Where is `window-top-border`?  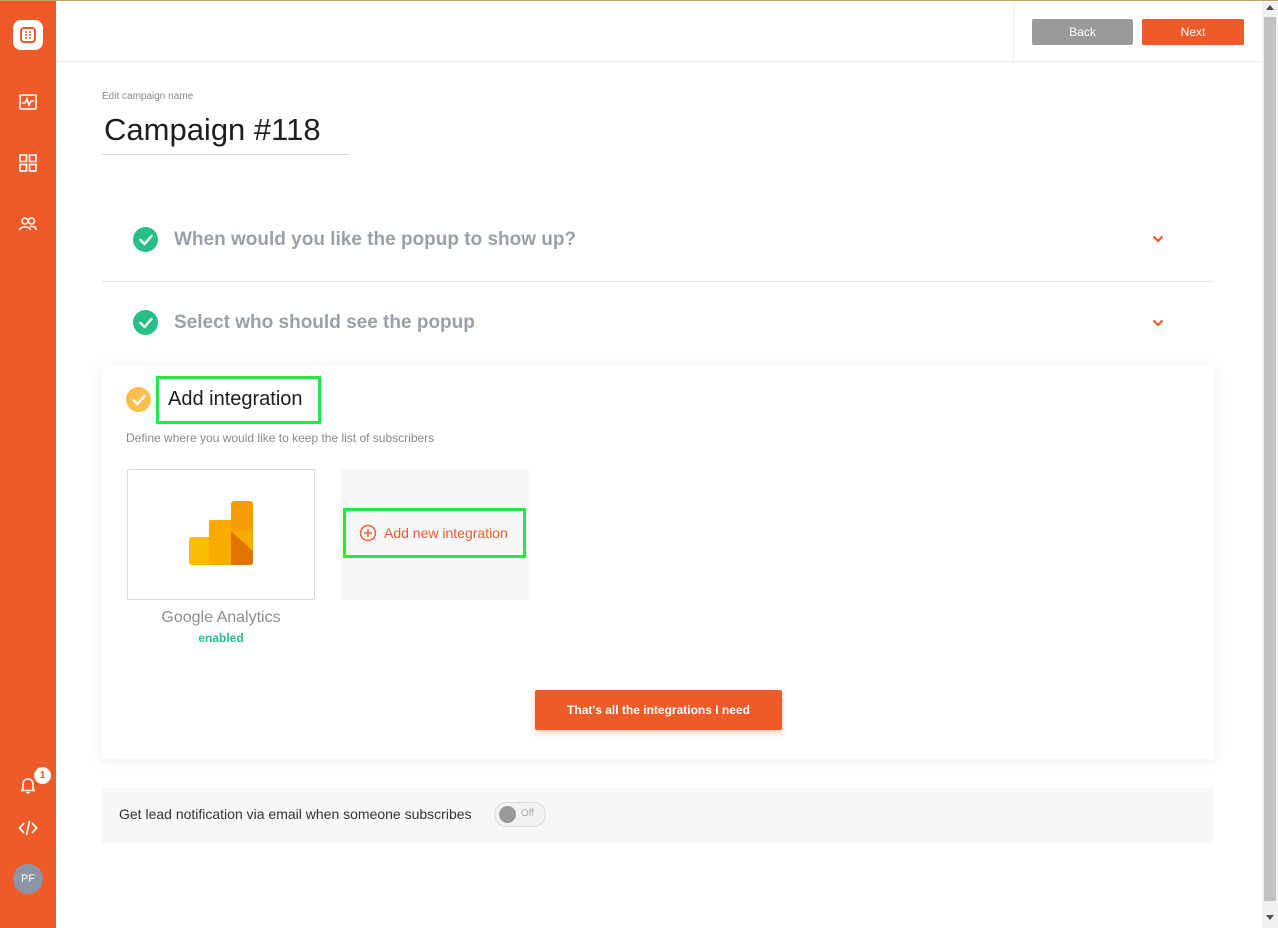
window-top-border is located at coordinates (639, 0).